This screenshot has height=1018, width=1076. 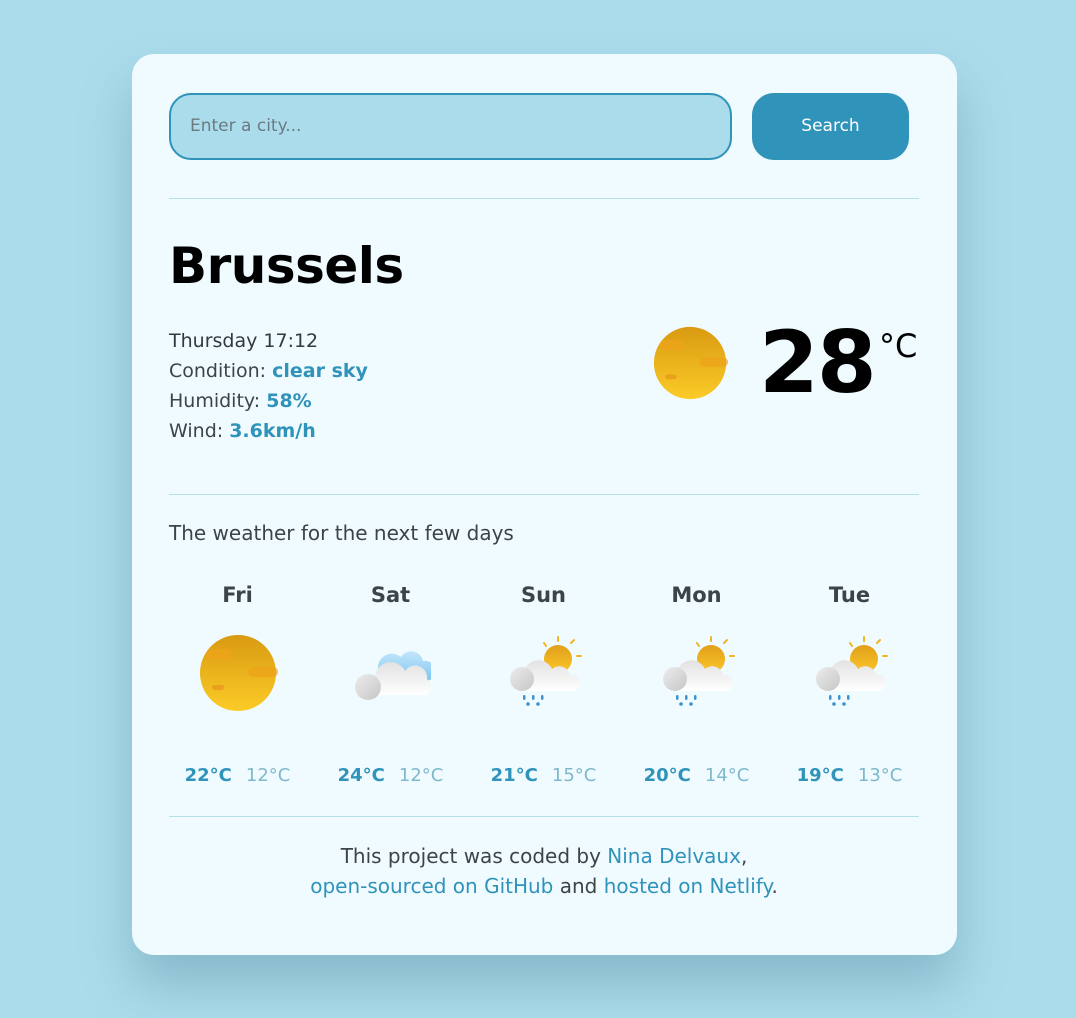 I want to click on search-button: Search, so click(x=830, y=126).